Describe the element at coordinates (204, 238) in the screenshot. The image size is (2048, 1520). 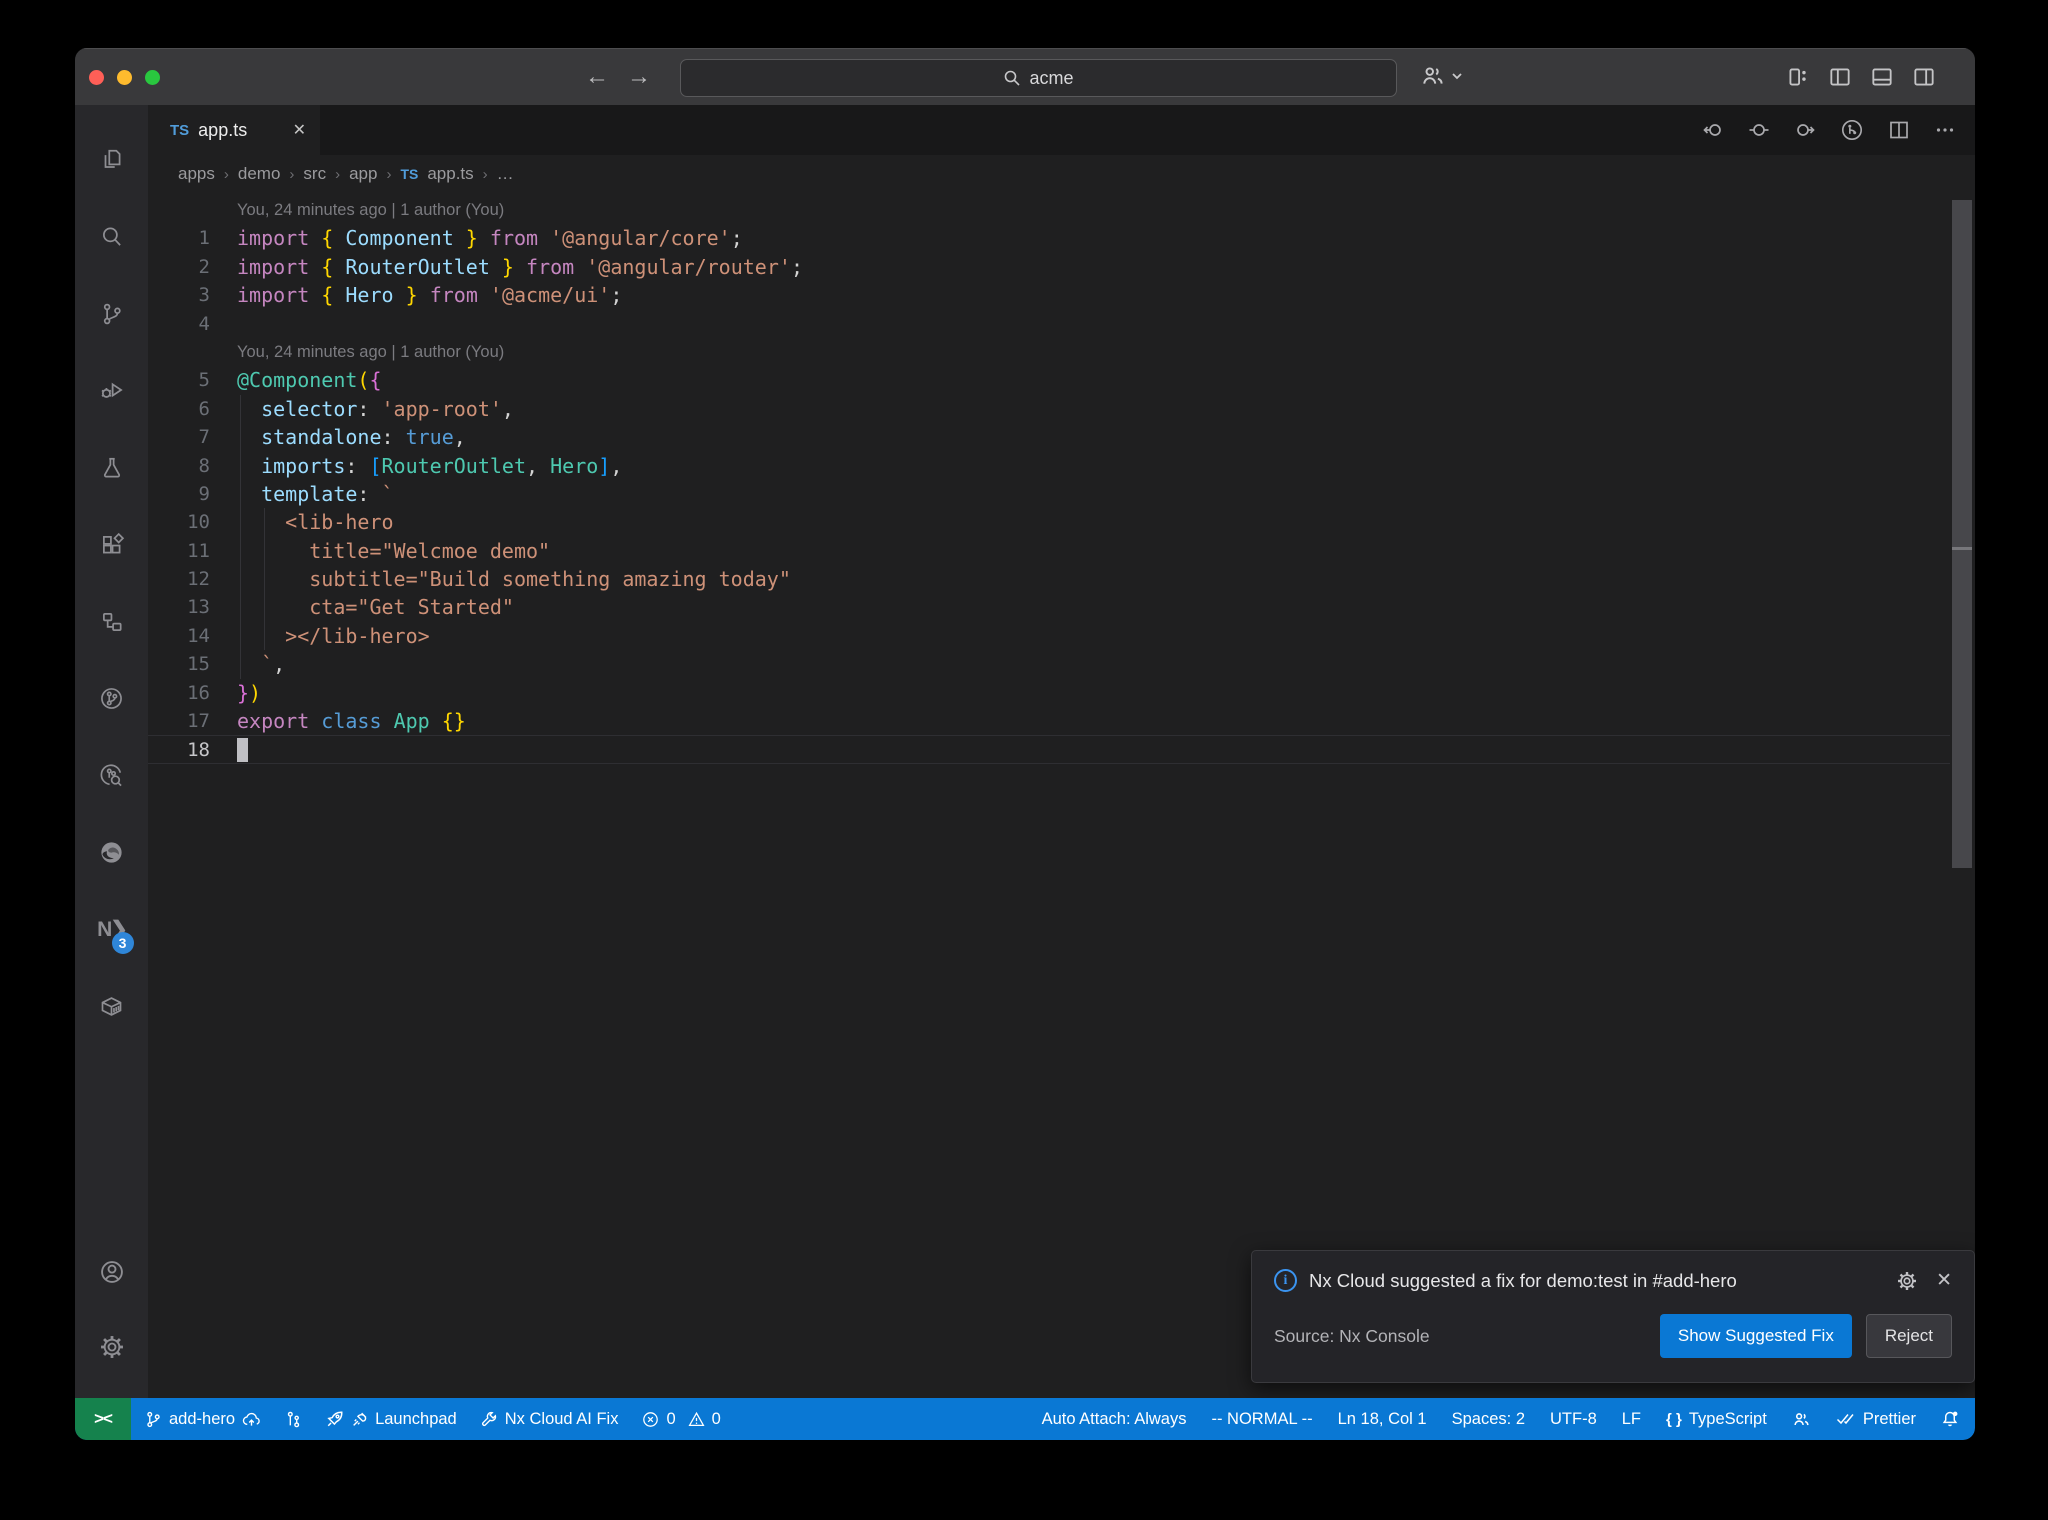
I see `line-number: 1` at that location.